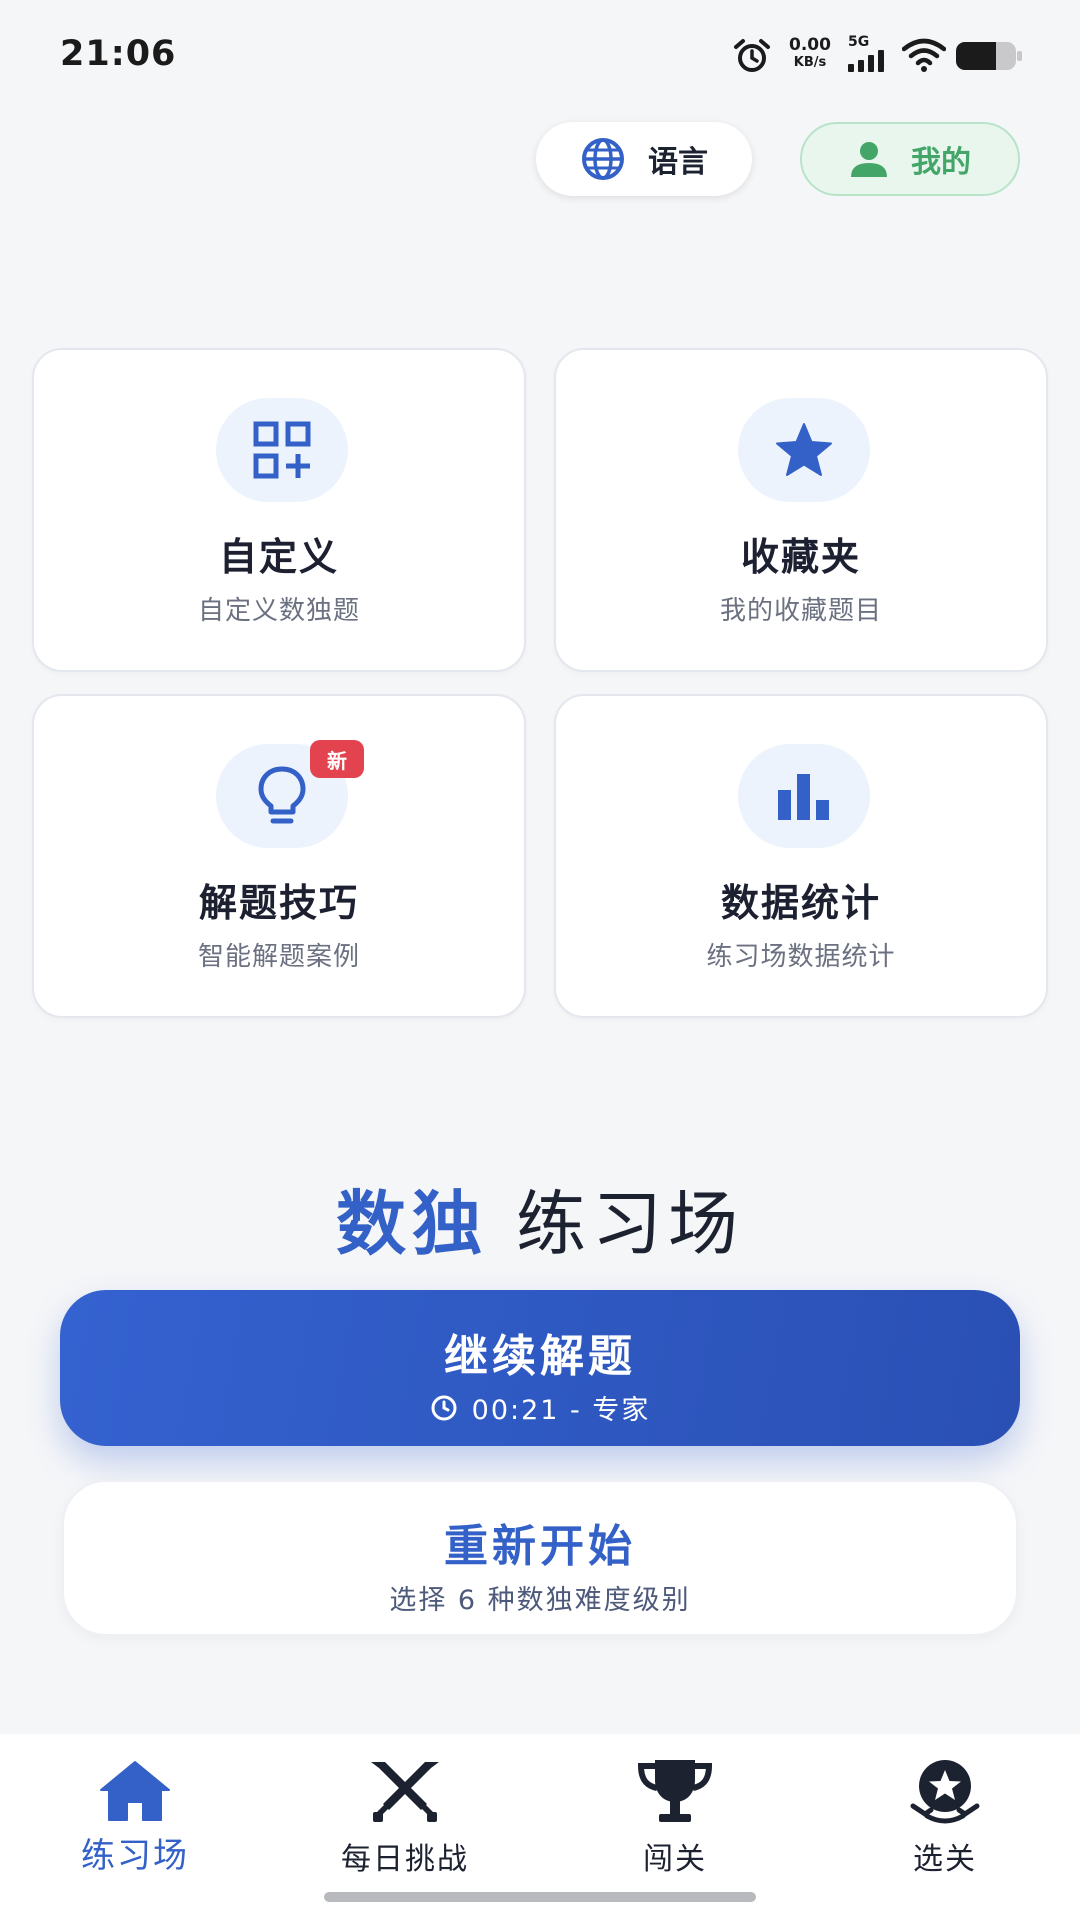 This screenshot has height=1920, width=1080. Describe the element at coordinates (412, 1224) in the screenshot. I see `headline-brand: 数独` at that location.